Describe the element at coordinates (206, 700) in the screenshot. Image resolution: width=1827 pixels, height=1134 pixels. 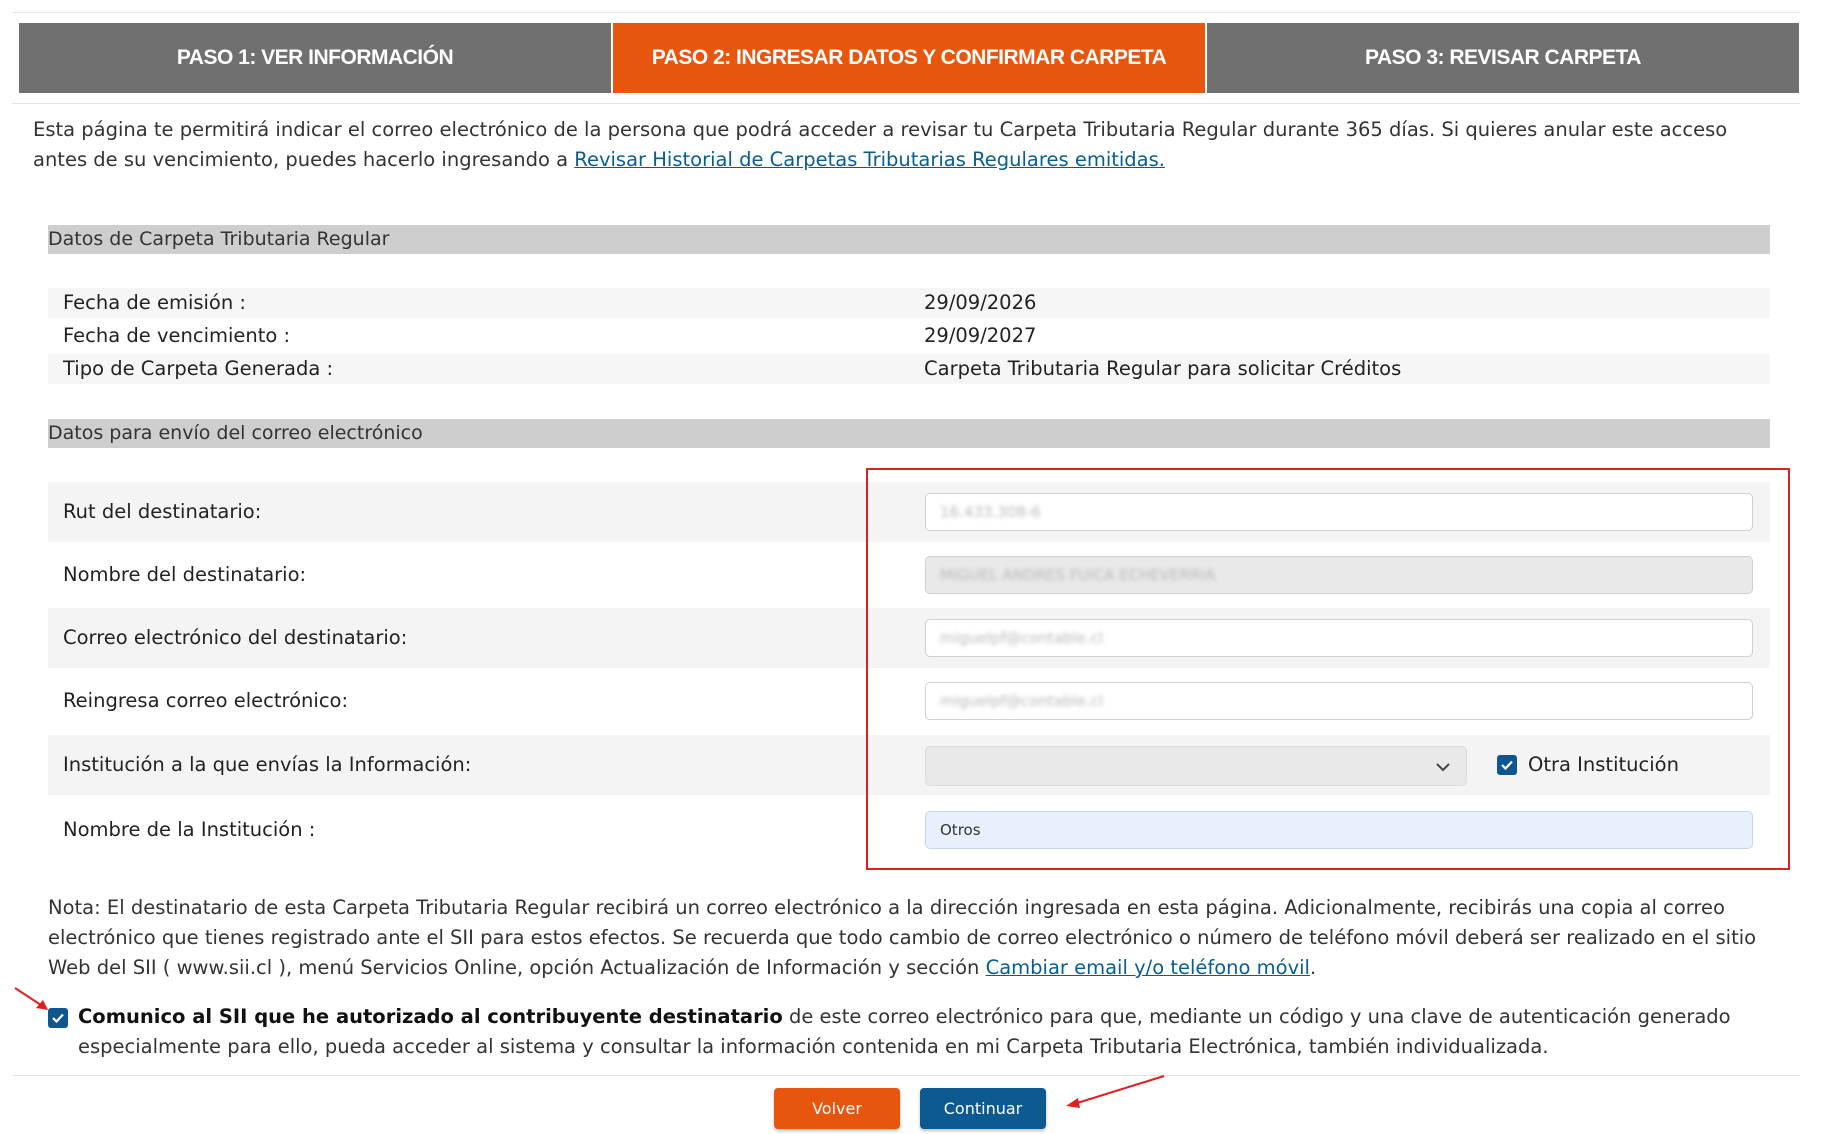
I see `reingresa-label: Reingresa correo electrónico:` at that location.